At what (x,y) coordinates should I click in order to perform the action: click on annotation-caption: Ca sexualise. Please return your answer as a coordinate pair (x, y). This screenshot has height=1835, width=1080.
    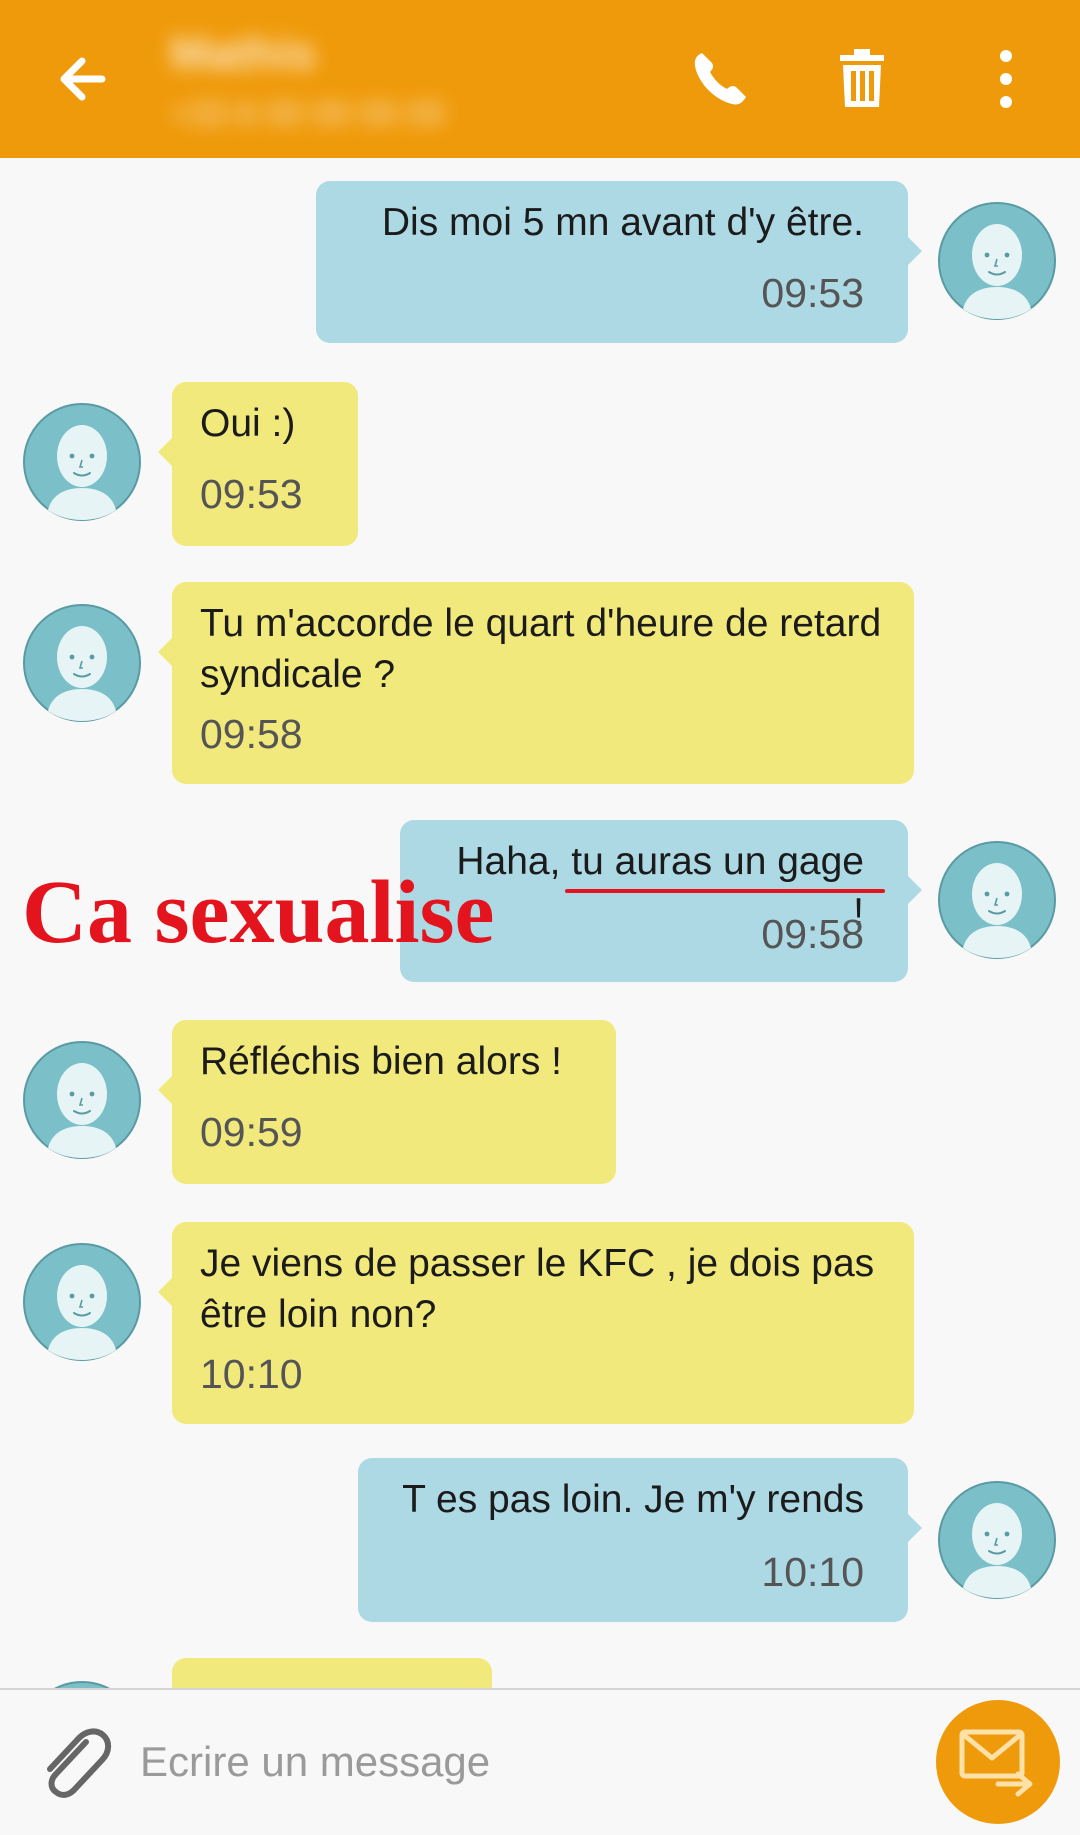
    Looking at the image, I should click on (258, 912).